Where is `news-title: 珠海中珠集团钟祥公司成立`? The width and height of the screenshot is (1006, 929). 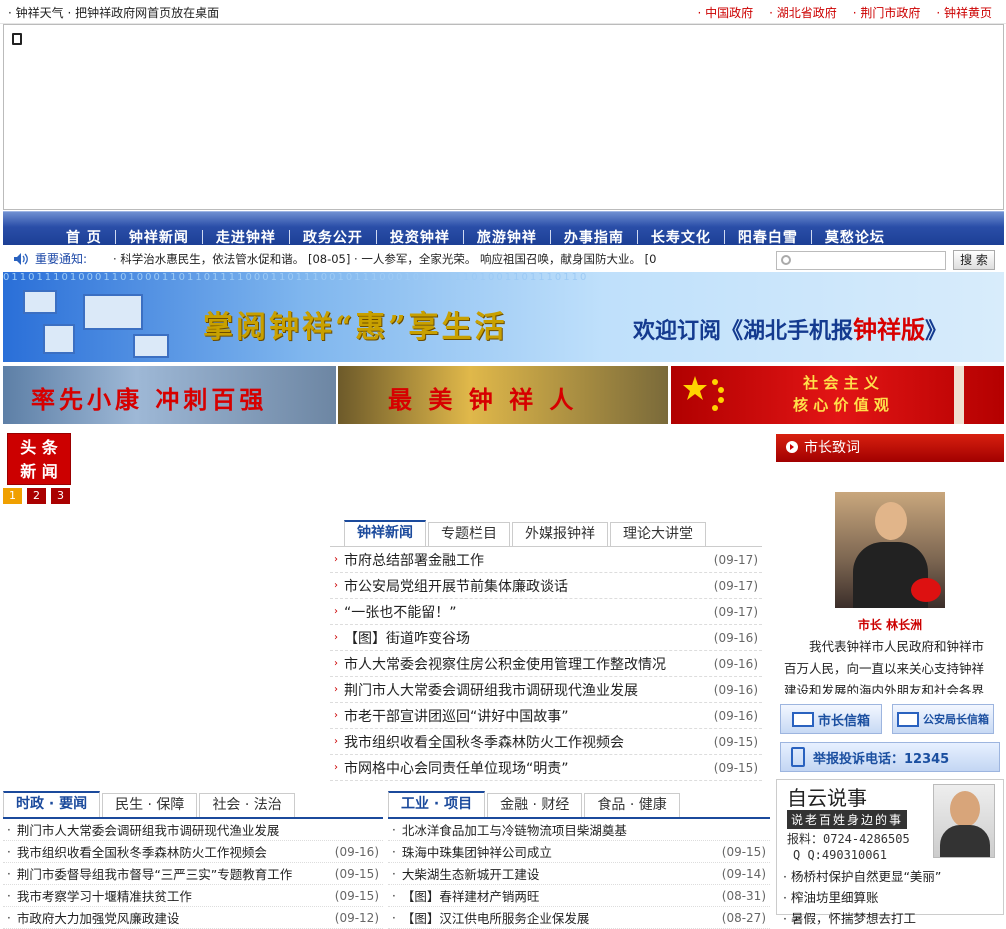 news-title: 珠海中珠集团钟祥公司成立 is located at coordinates (562, 851).